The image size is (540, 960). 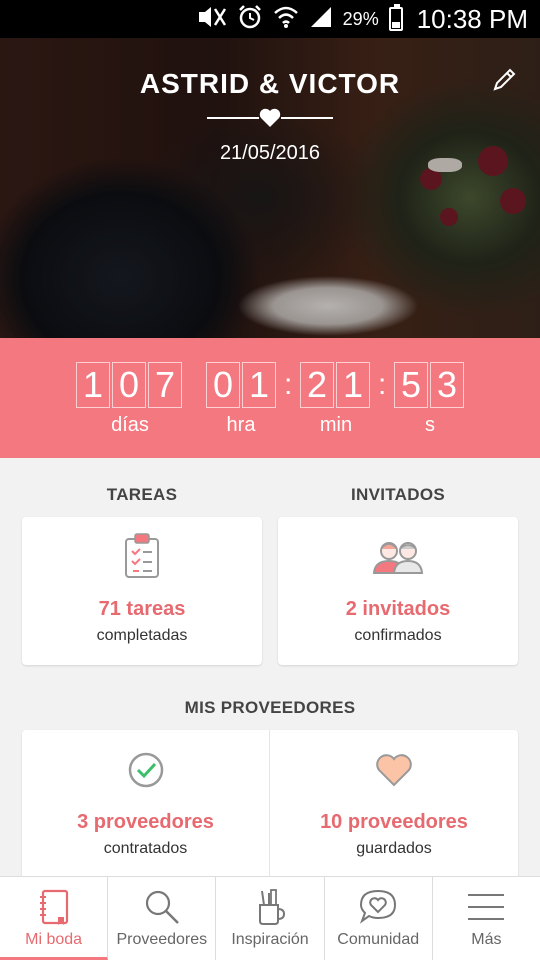 What do you see at coordinates (142, 555) in the screenshot?
I see `clipboard-icon` at bounding box center [142, 555].